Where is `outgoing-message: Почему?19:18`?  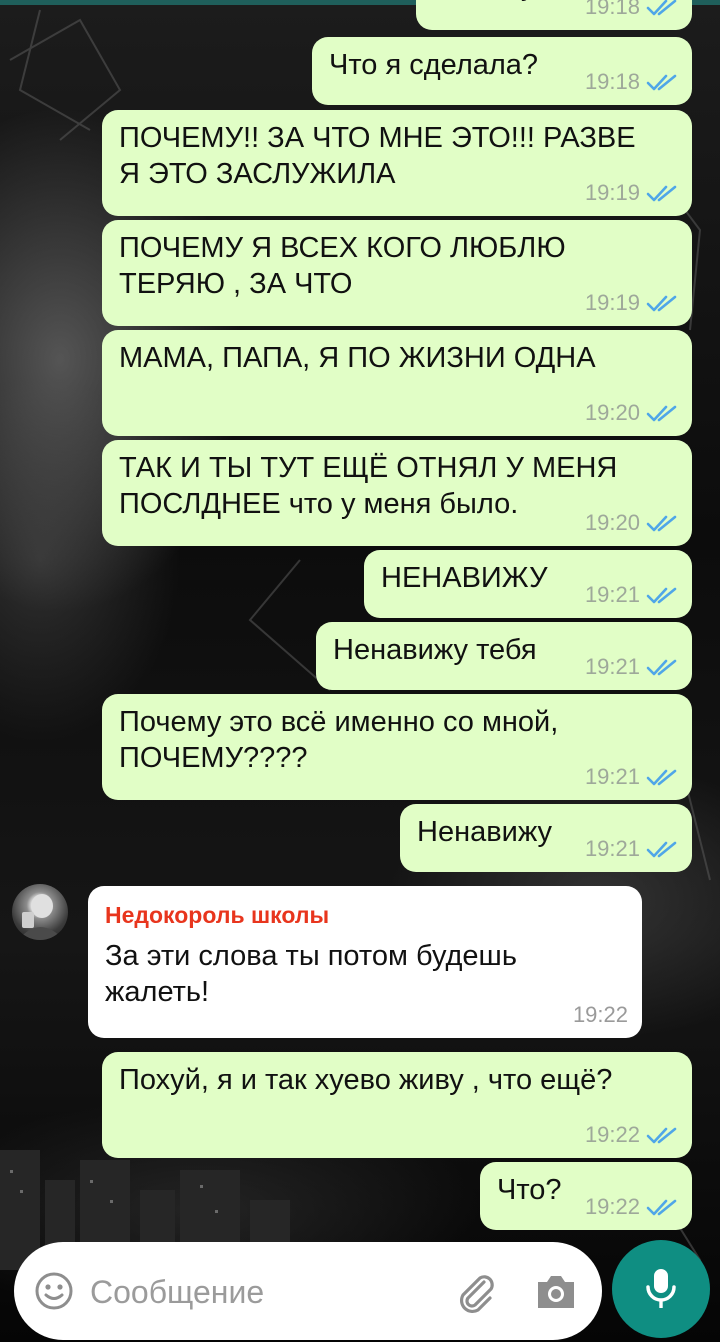 outgoing-message: Почему?19:18 is located at coordinates (554, 15).